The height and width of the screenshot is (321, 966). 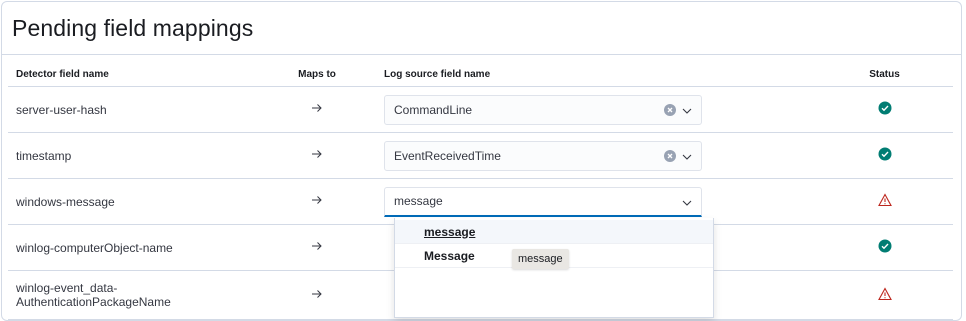 I want to click on panel-title: Pending field mappings, so click(x=133, y=27).